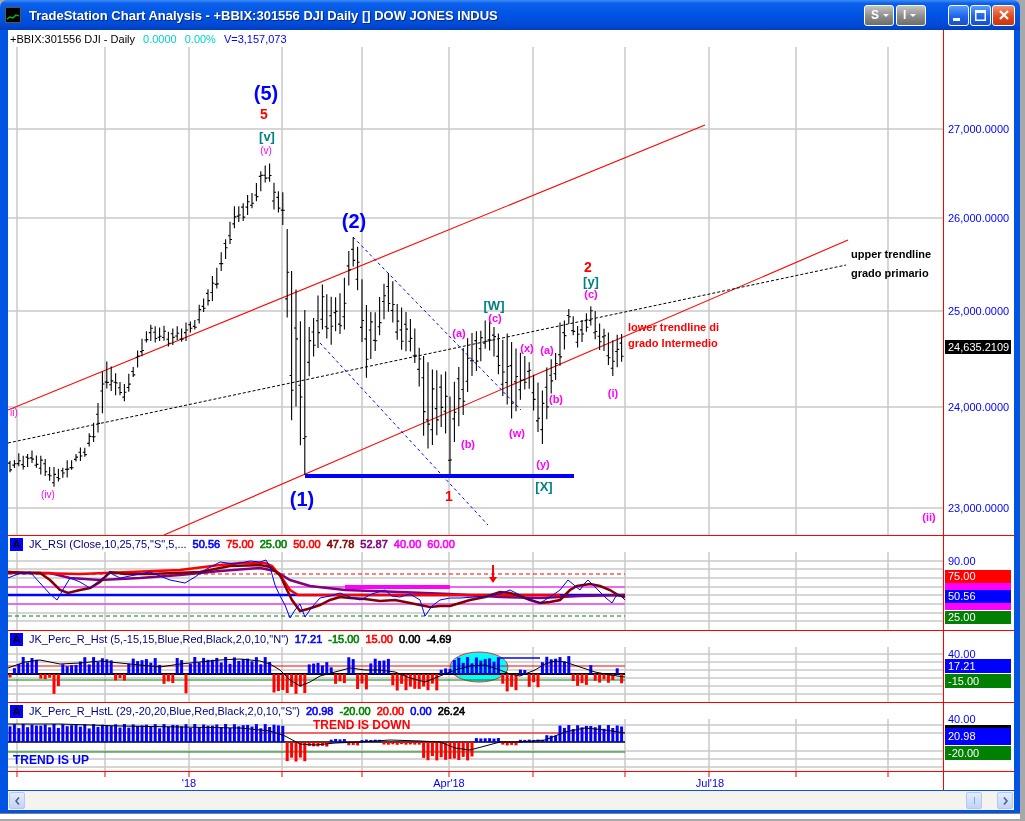 This screenshot has width=1025, height=821. Describe the element at coordinates (451, 711) in the screenshot. I see `indicator-value: 26.24` at that location.